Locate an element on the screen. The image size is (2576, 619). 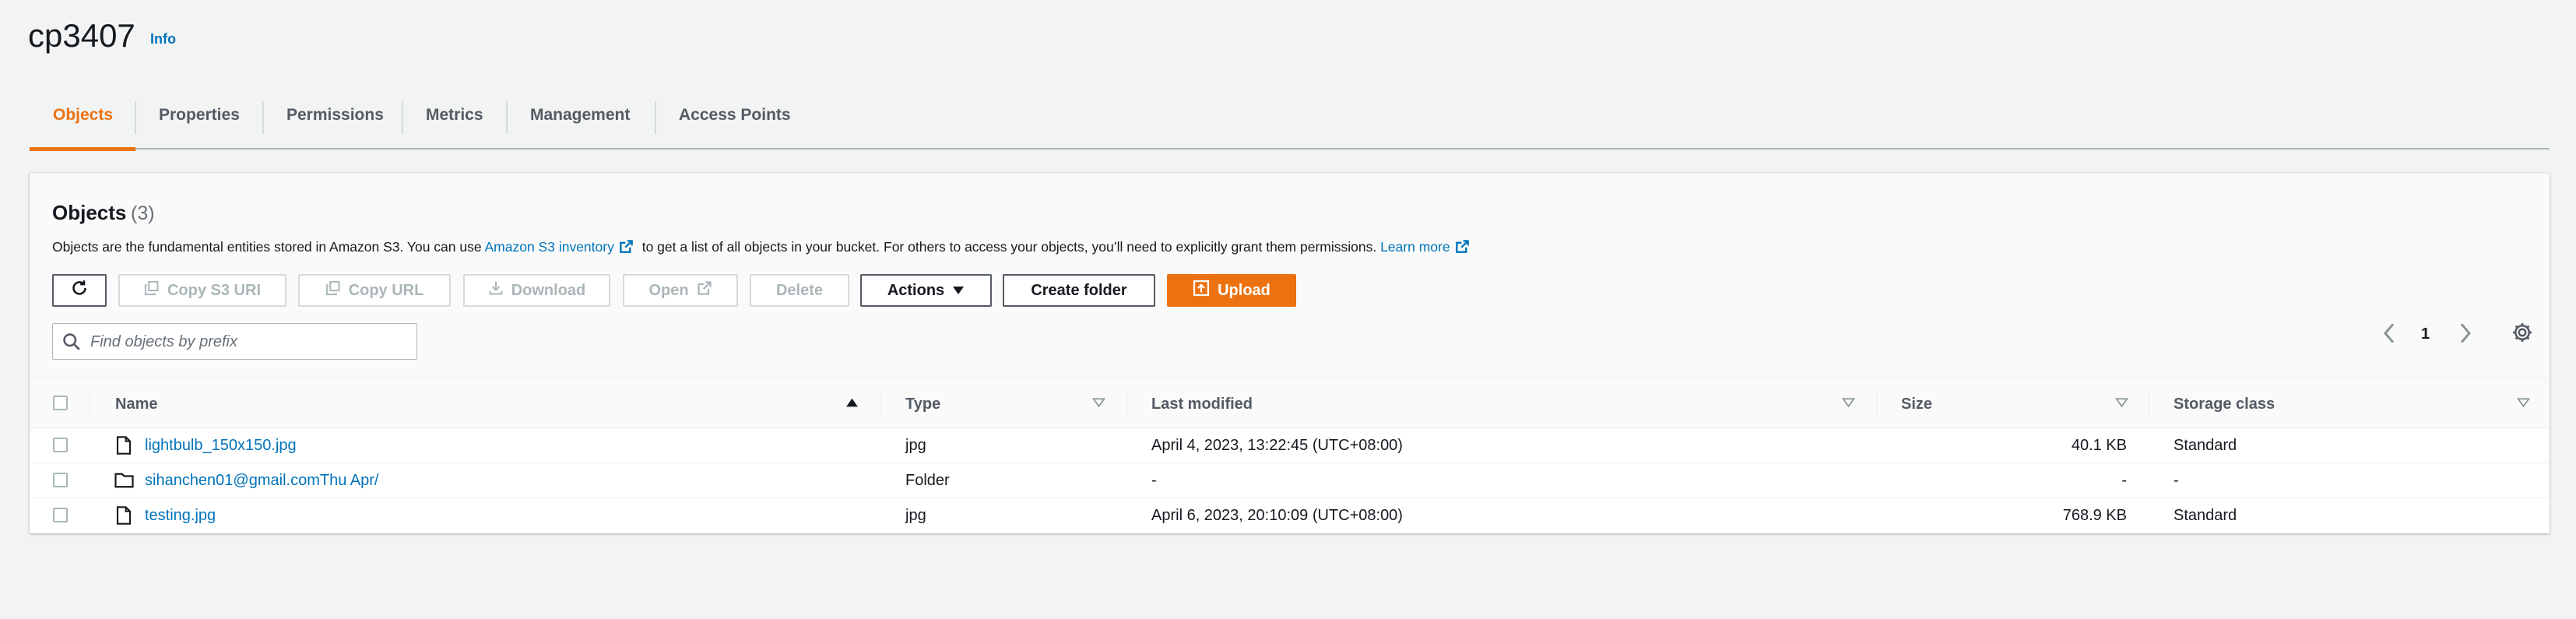
tab-objects: Objects is located at coordinates (83, 121).